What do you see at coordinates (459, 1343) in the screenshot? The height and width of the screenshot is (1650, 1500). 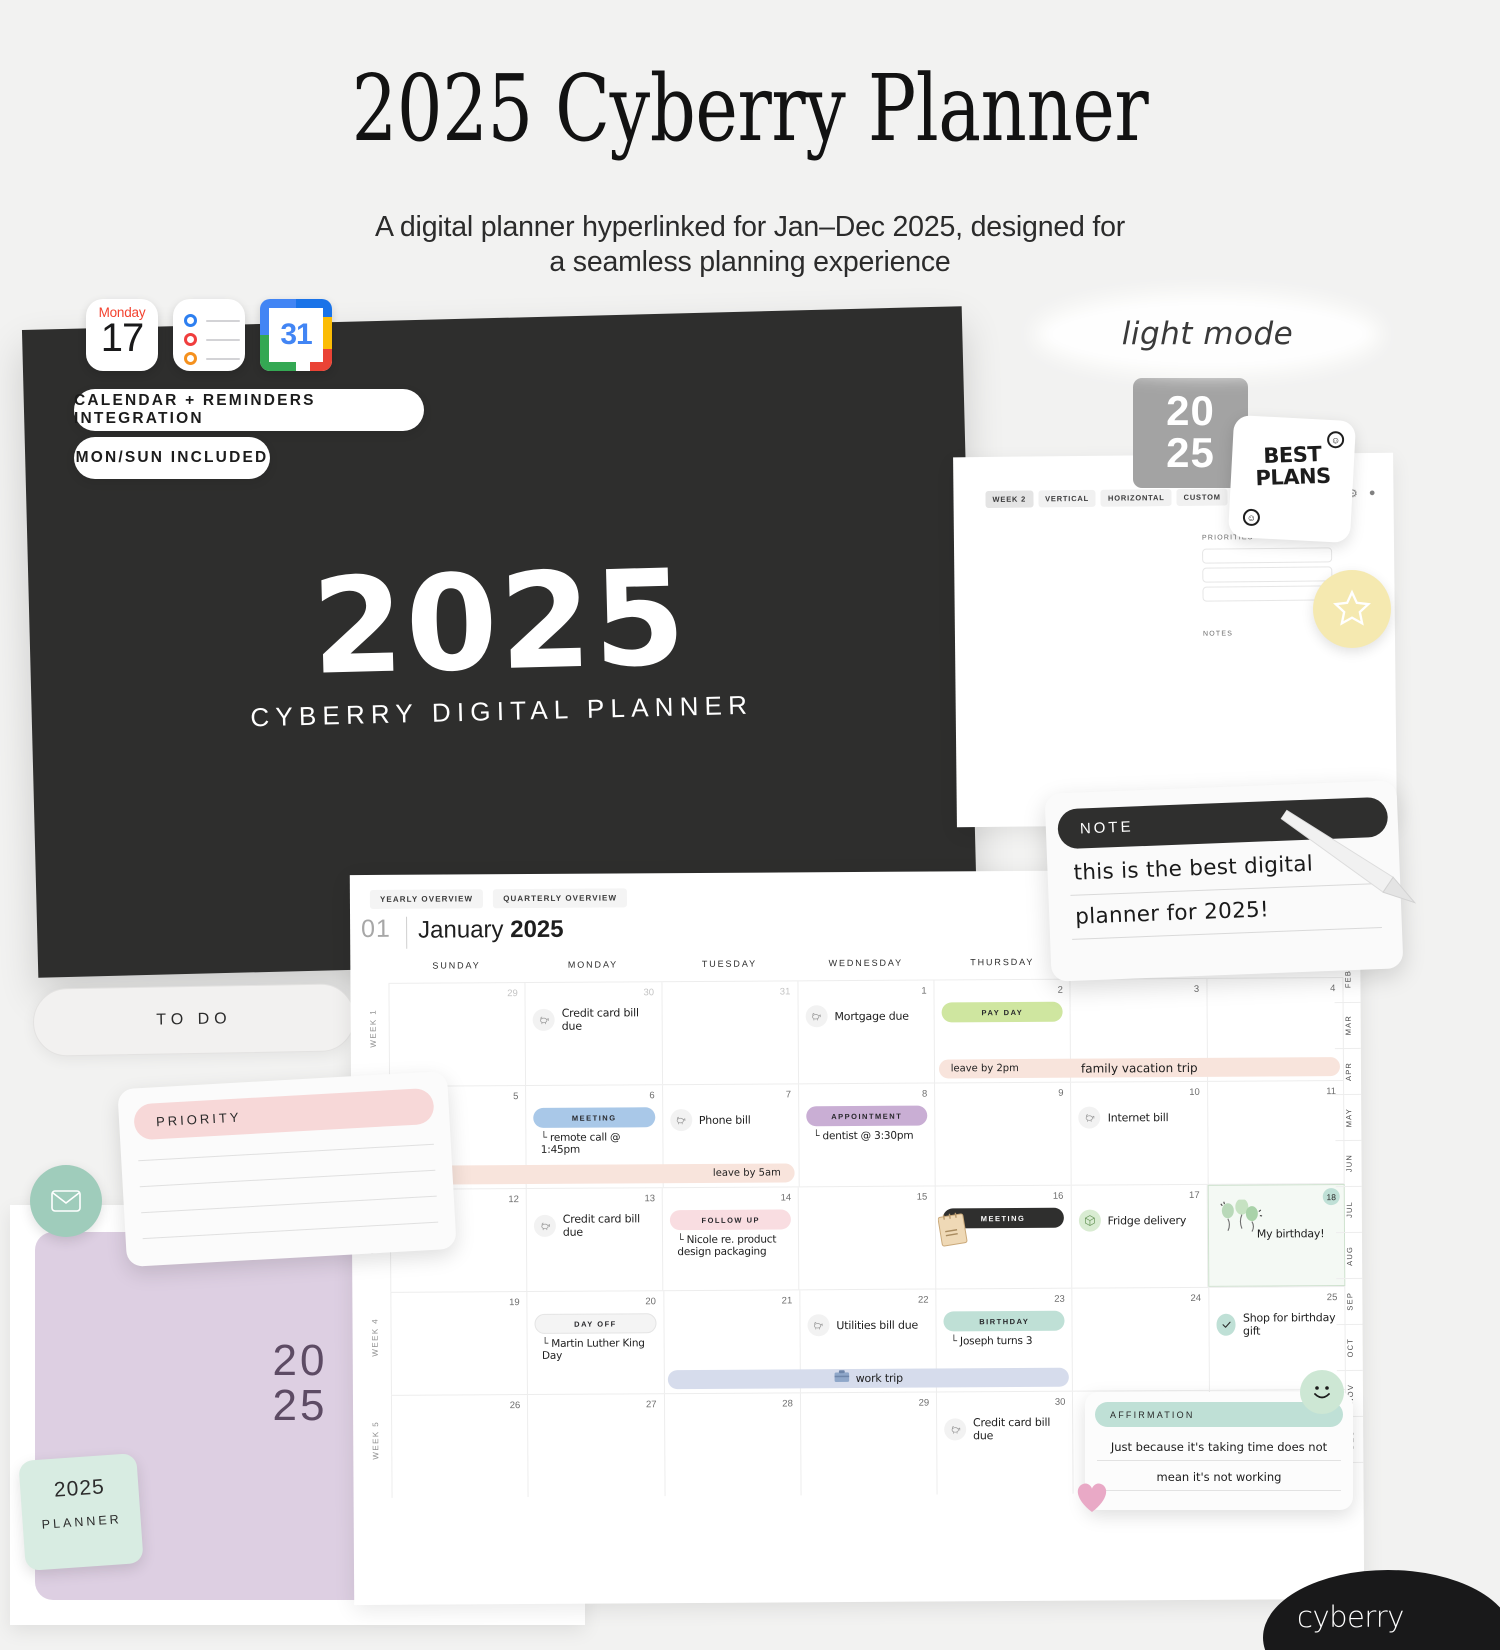 I see `calendar-day-cell: 19` at bounding box center [459, 1343].